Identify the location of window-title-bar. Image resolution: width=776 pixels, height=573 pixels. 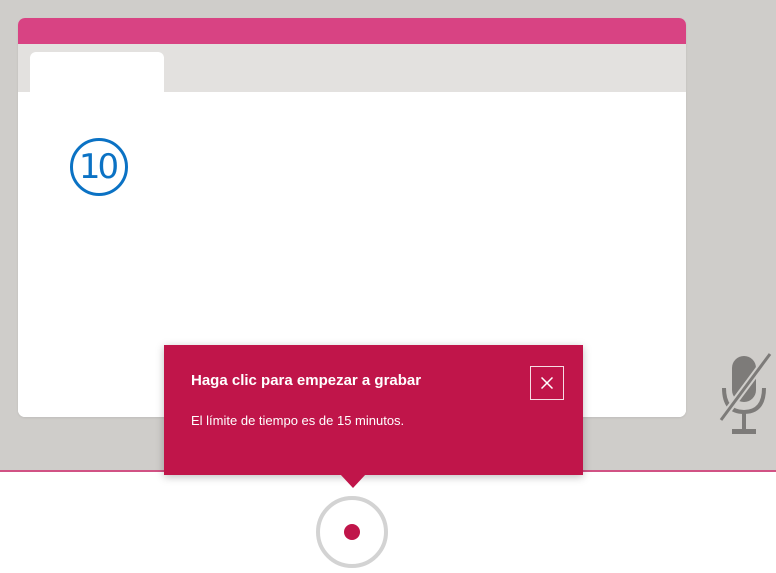
(352, 31).